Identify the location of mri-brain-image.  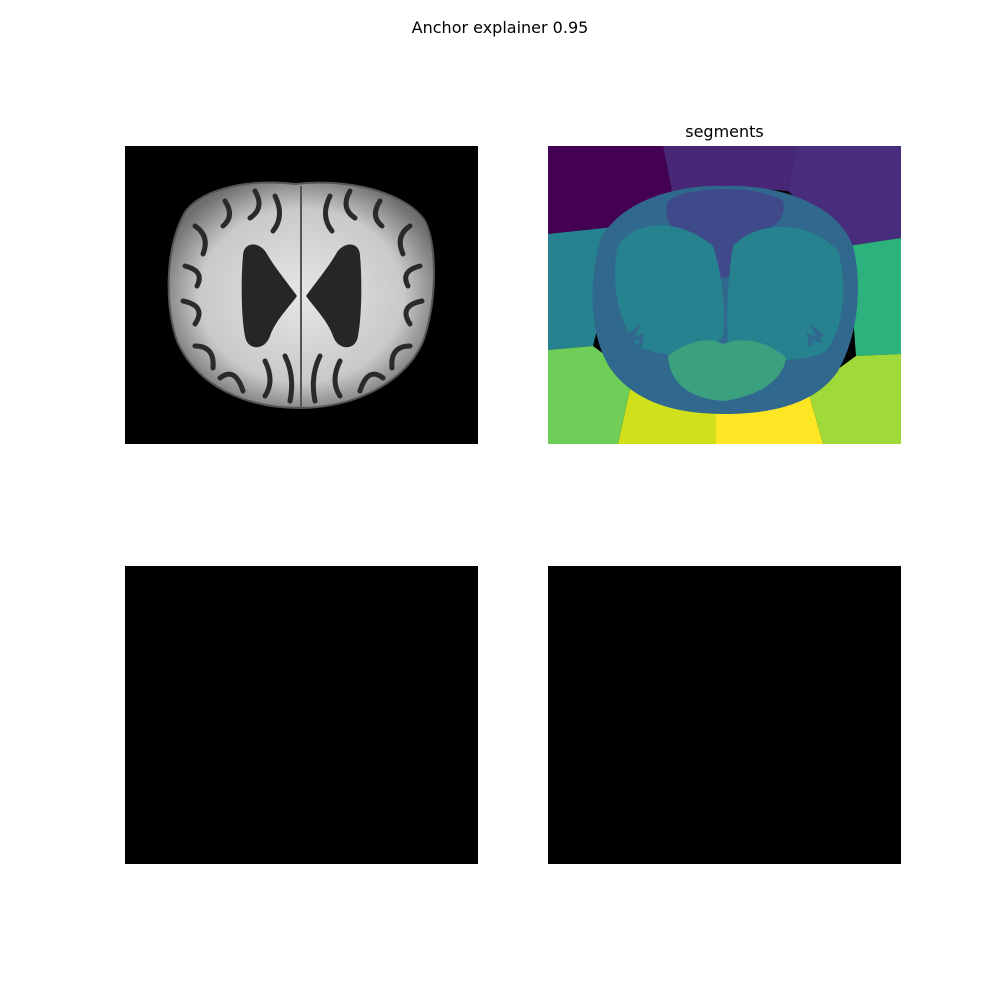
(301, 295).